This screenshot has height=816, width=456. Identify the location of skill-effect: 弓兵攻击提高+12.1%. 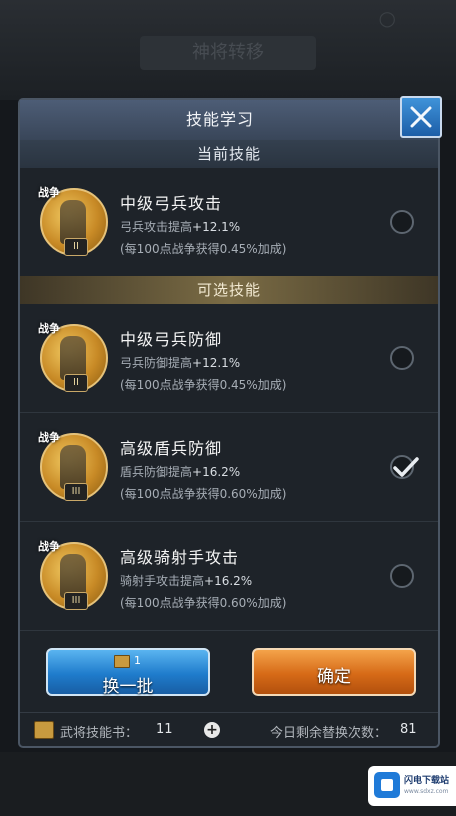
(180, 226).